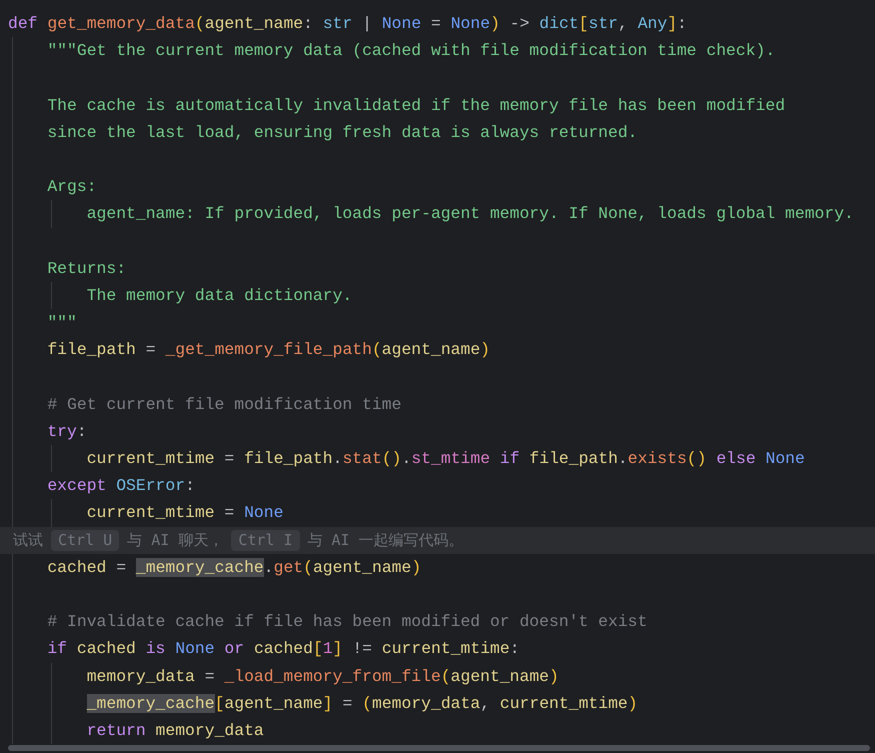 The height and width of the screenshot is (753, 875). I want to click on code-line: Returns:, so click(86, 269).